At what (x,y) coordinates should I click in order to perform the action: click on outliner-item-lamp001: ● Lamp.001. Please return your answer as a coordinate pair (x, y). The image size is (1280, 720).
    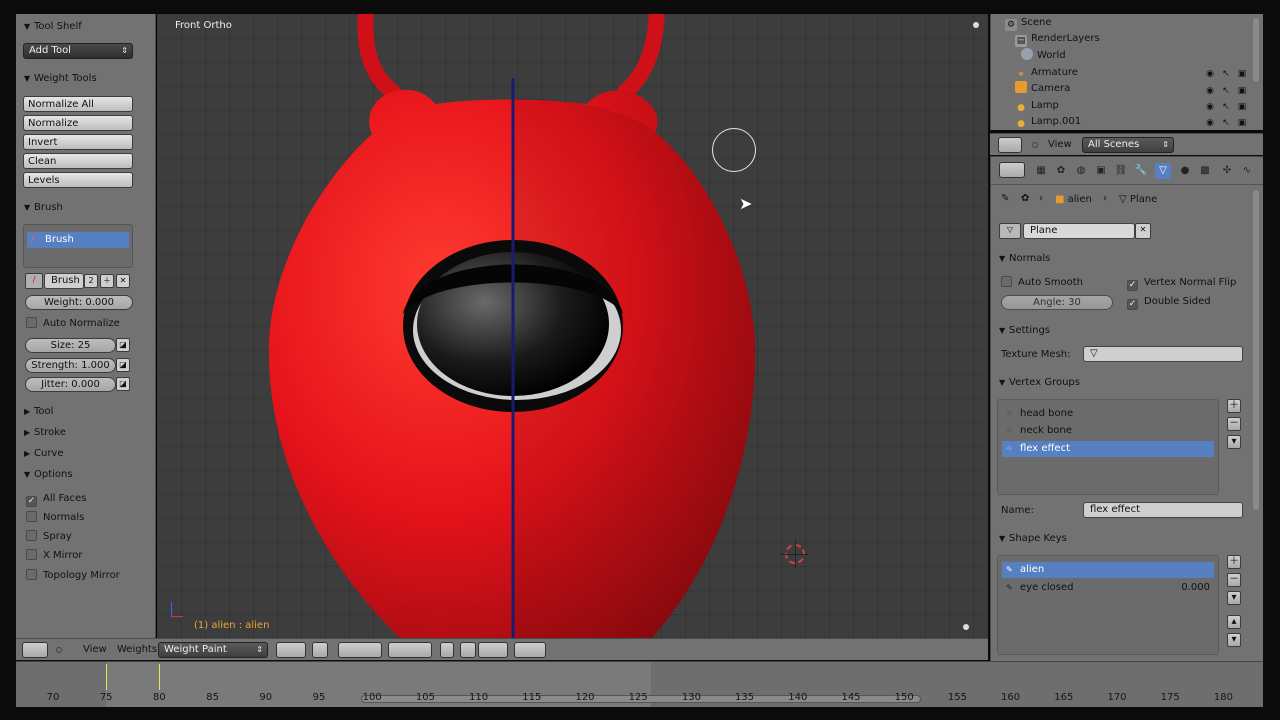
    Looking at the image, I should click on (1048, 122).